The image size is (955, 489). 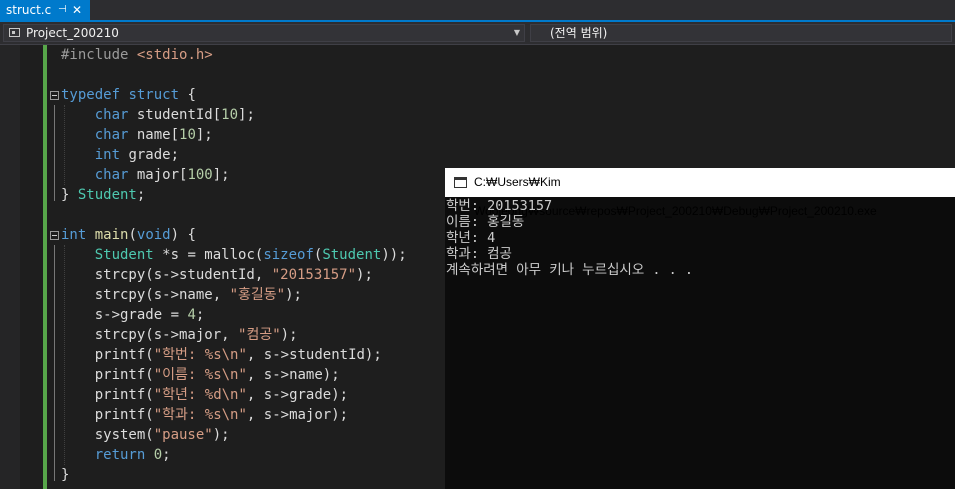 What do you see at coordinates (137, 55) in the screenshot?
I see `code-line: #include <stdio.h>` at bounding box center [137, 55].